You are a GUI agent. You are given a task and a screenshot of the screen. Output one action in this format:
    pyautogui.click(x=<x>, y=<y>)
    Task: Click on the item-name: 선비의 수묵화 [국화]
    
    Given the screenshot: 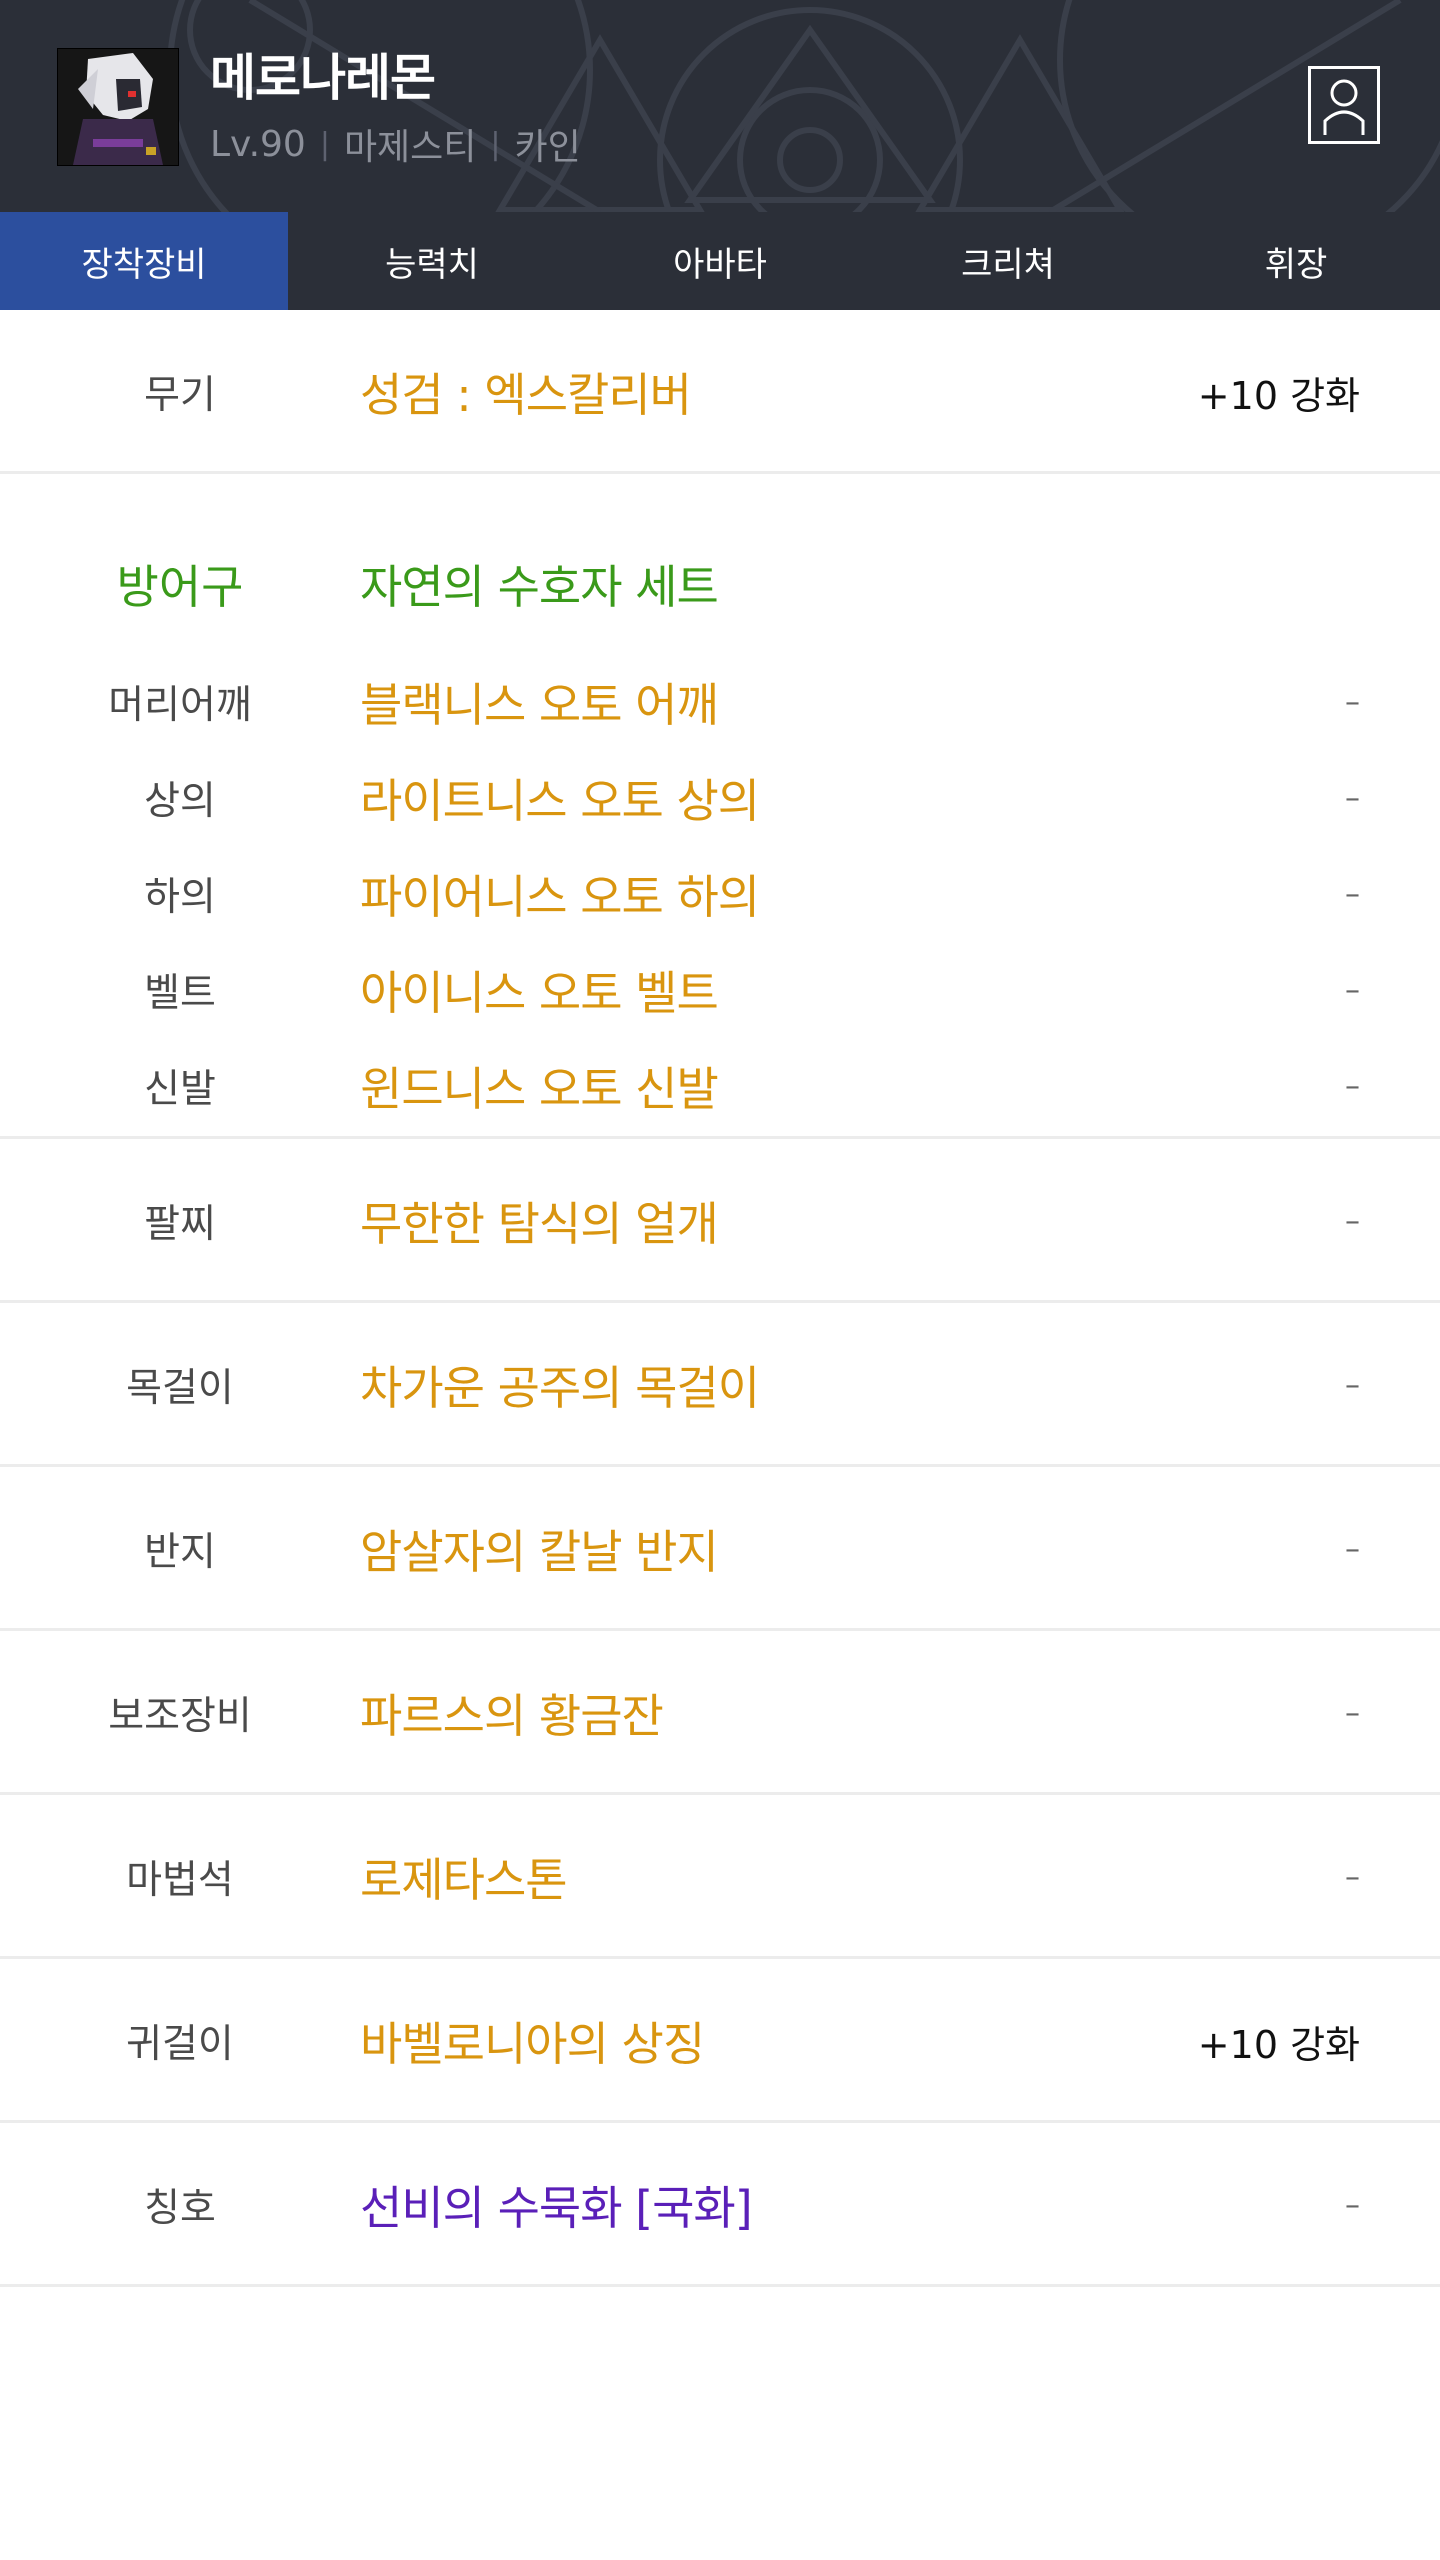 What is the action you would take?
    pyautogui.click(x=556, y=2208)
    